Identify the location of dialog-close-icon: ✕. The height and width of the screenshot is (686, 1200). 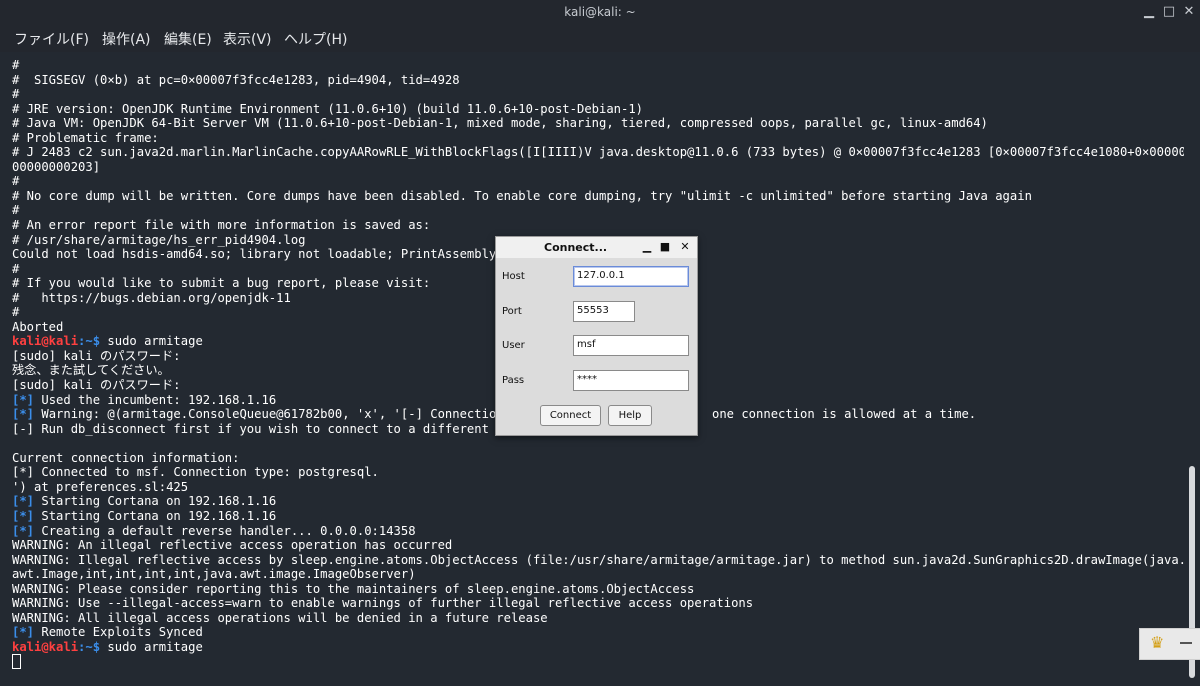
(685, 247).